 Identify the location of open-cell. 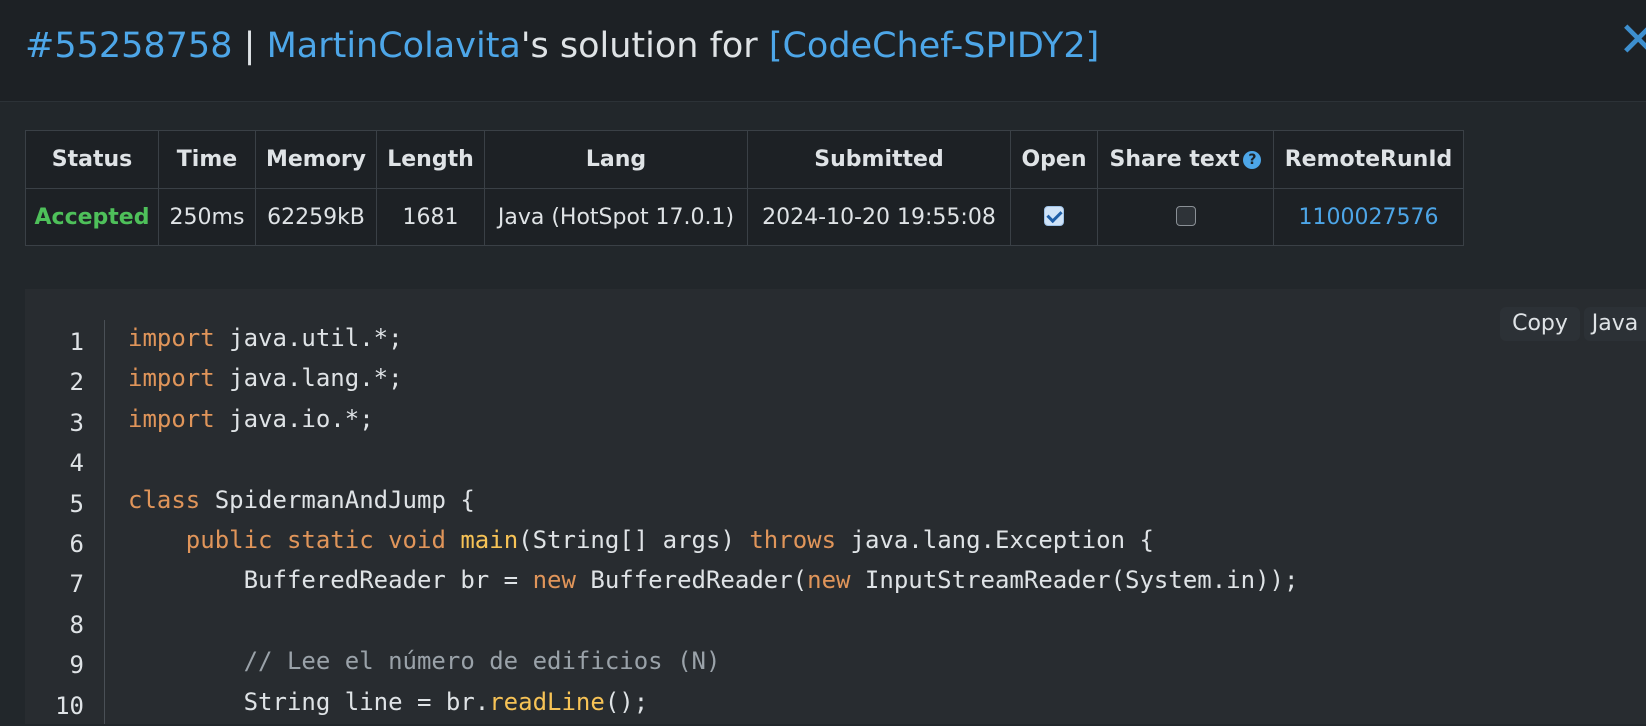
(1054, 217).